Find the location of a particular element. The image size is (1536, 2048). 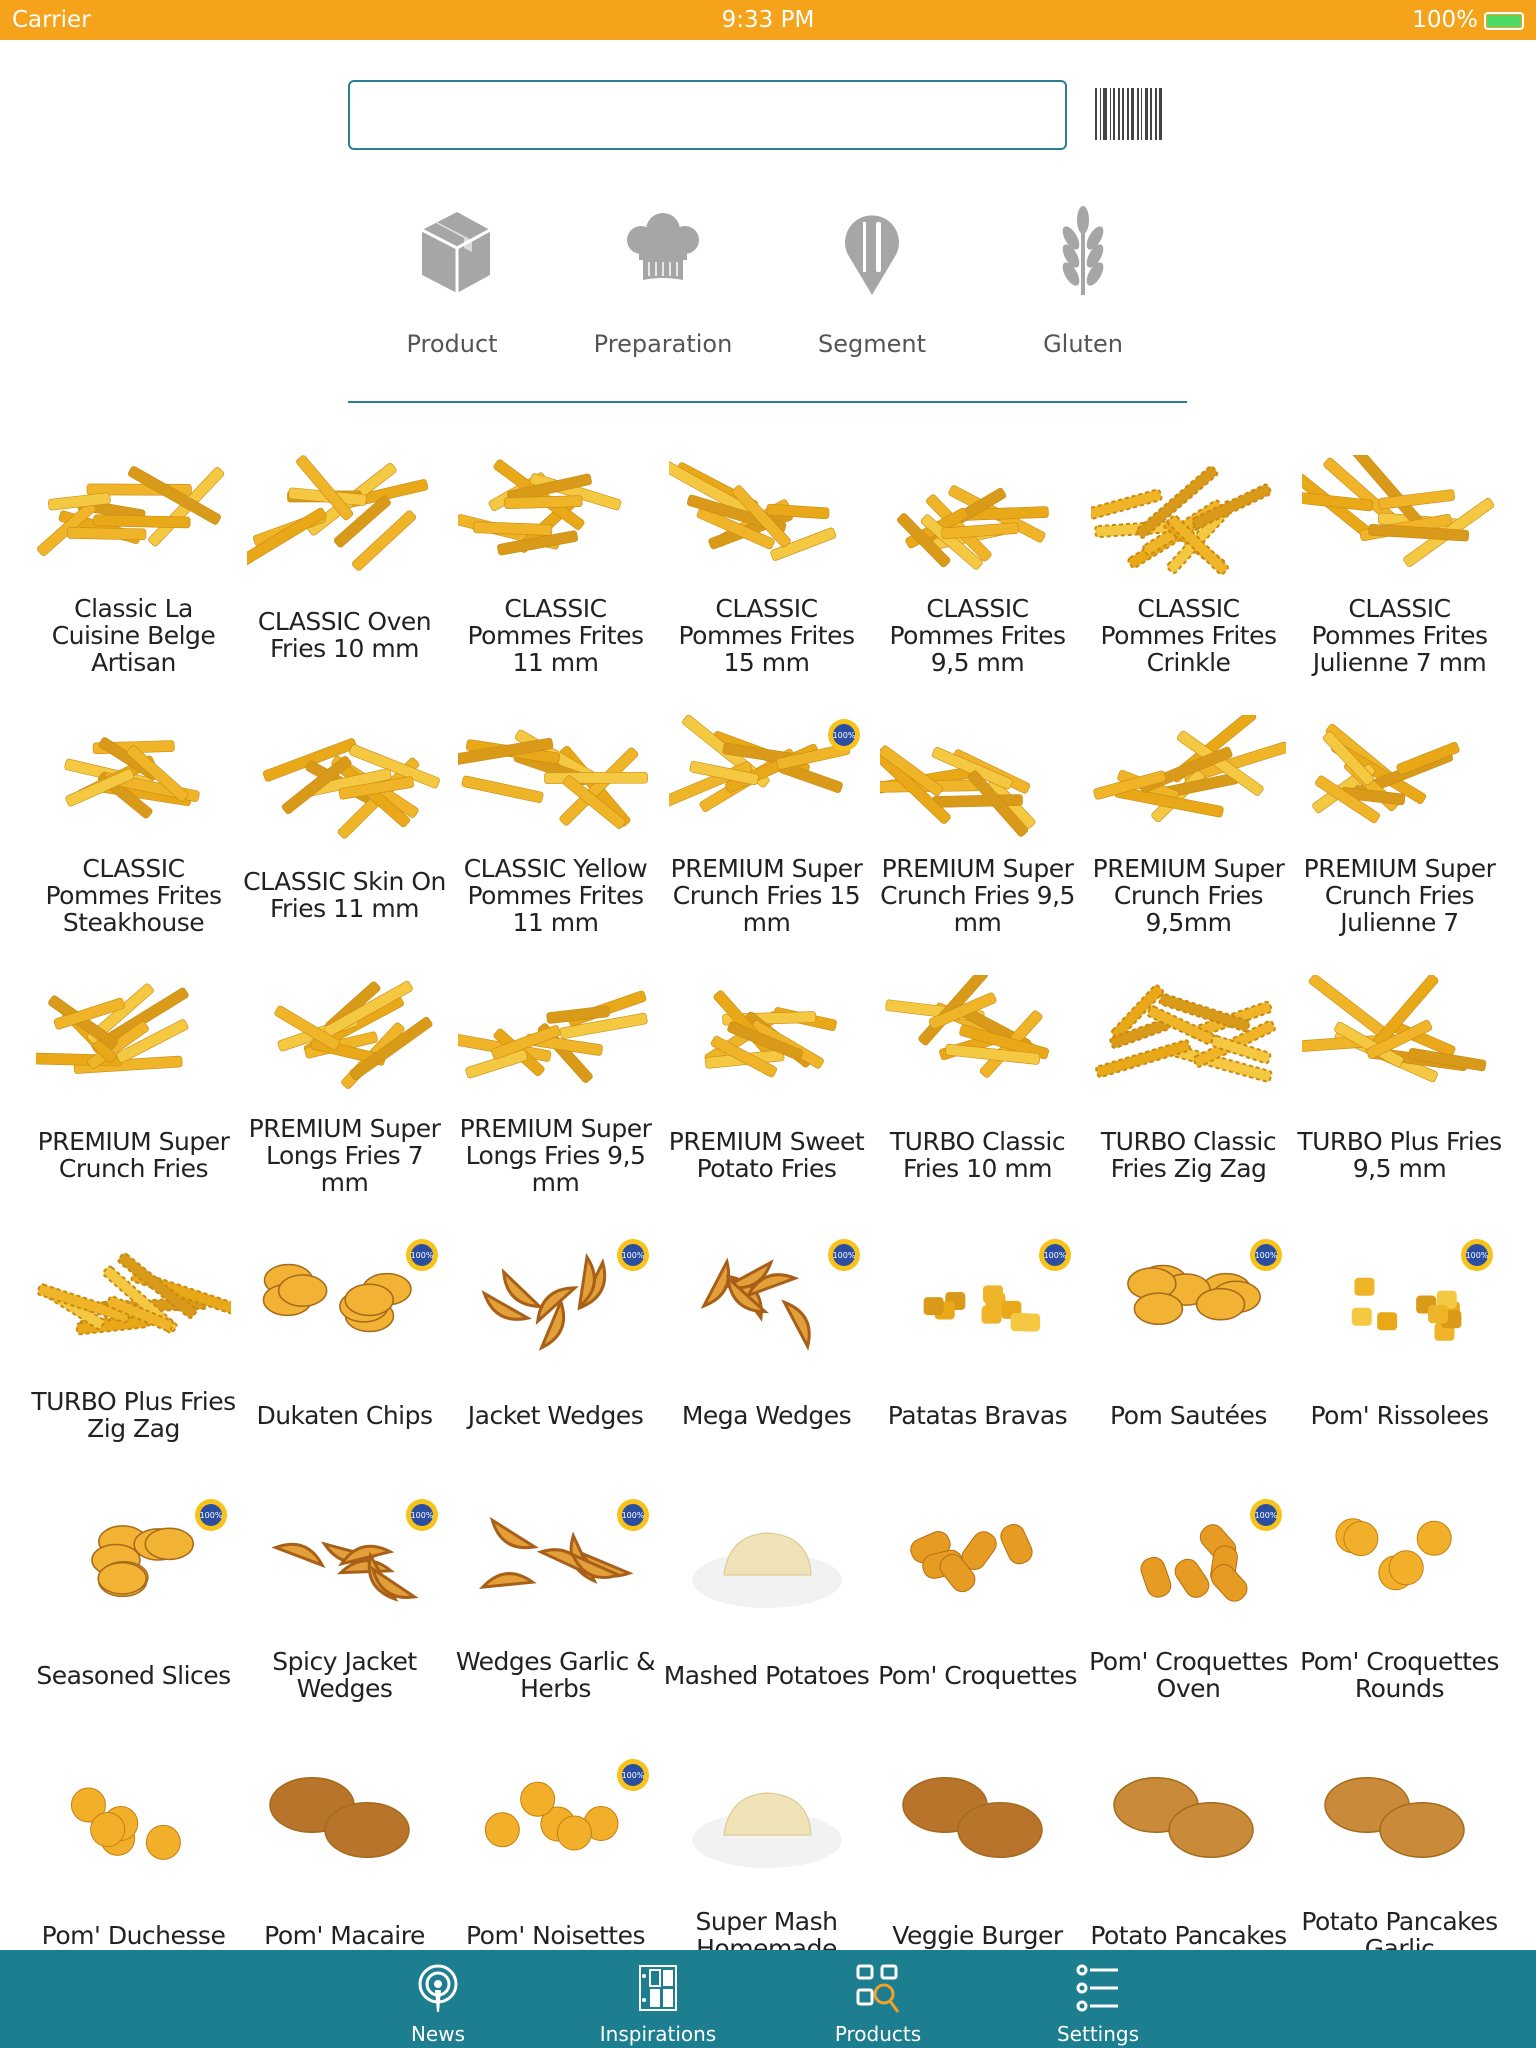

product-item: PREMIUM Super Crunch Fries Julienne 7 is located at coordinates (1399, 845).